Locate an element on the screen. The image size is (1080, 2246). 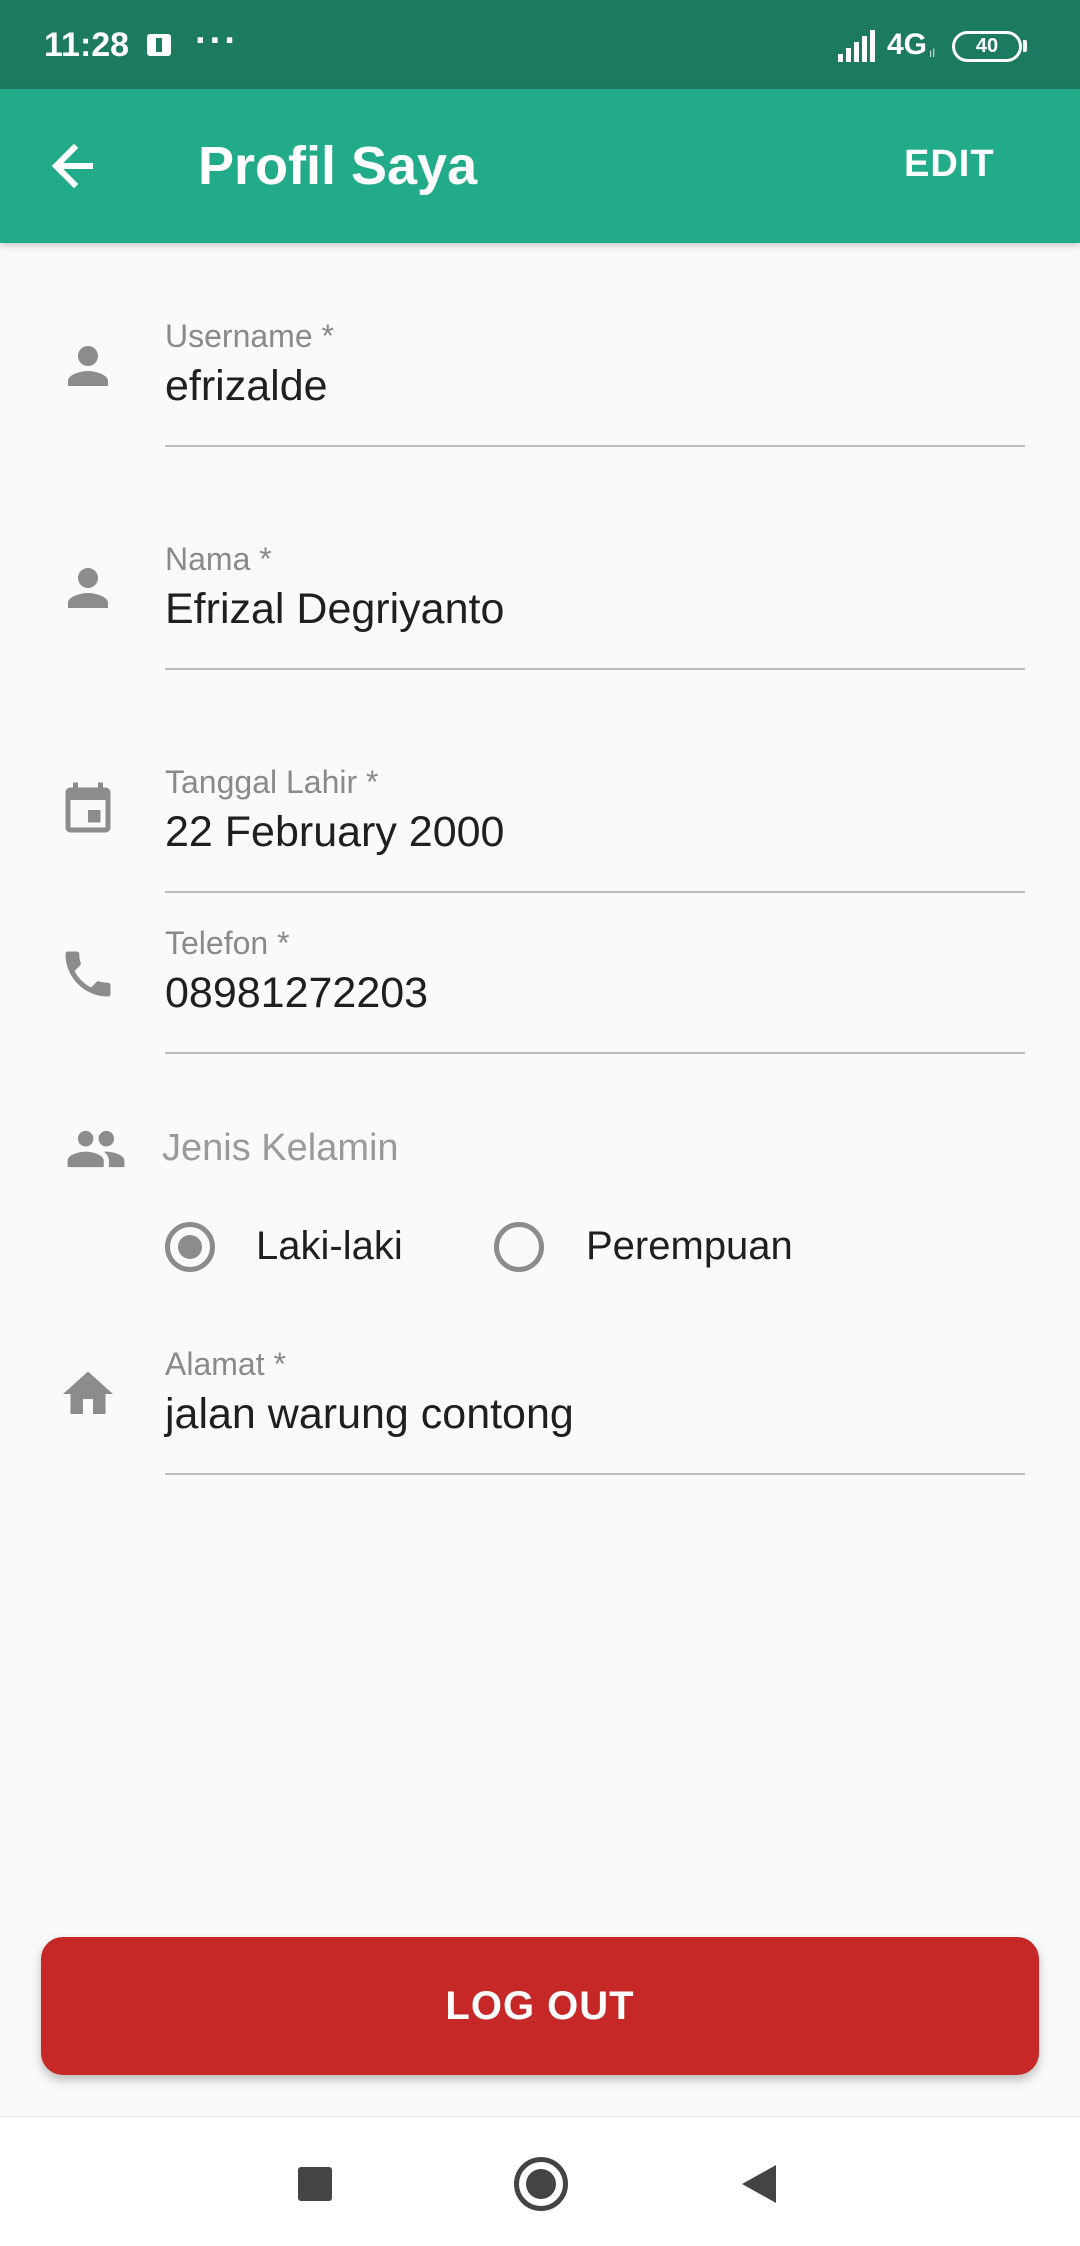
status-time: 11:28 is located at coordinates (87, 45).